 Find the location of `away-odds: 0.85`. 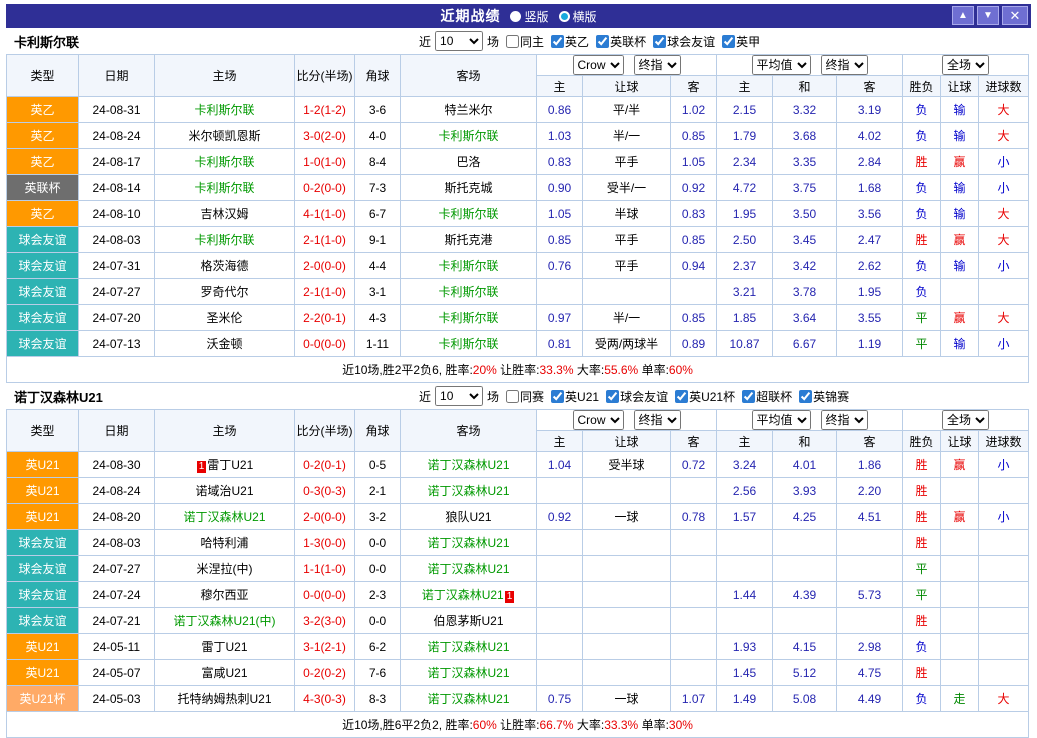

away-odds: 0.85 is located at coordinates (693, 317).